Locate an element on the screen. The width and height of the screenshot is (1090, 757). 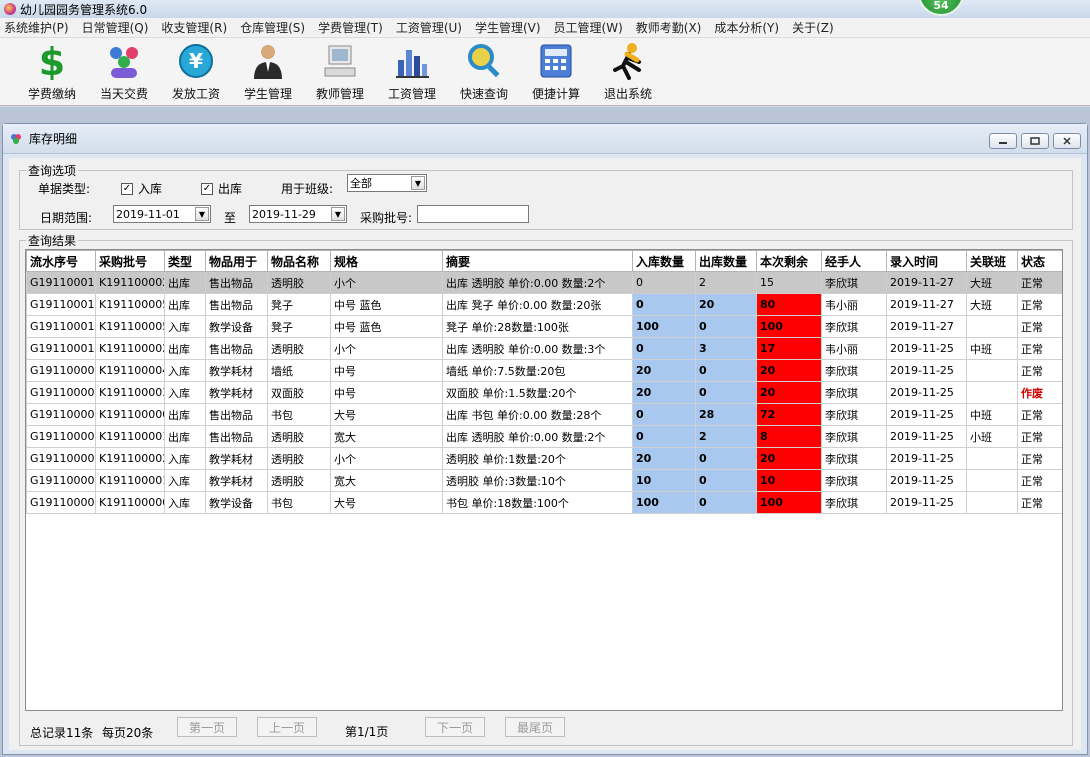
table-cell: 10 is located at coordinates (664, 480).